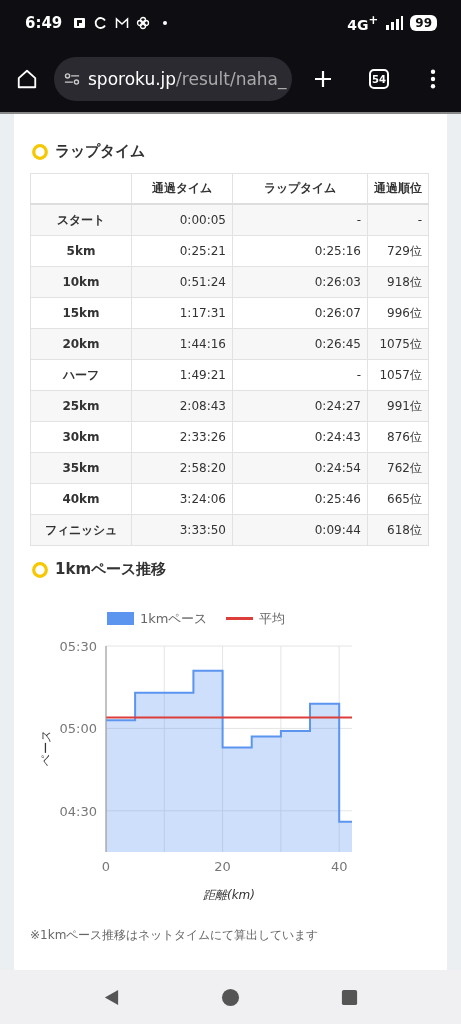 The image size is (461, 1024). What do you see at coordinates (81, 251) in the screenshot?
I see `checkpoint-cell: 5km` at bounding box center [81, 251].